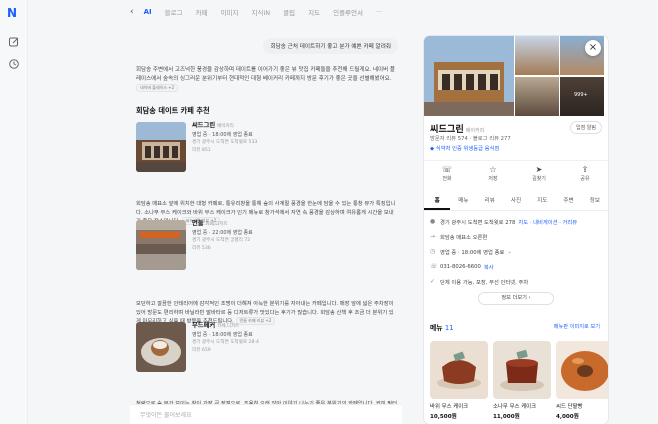 Image resolution: width=658 pixels, height=424 pixels. I want to click on menu-price: 11,000원, so click(506, 417).